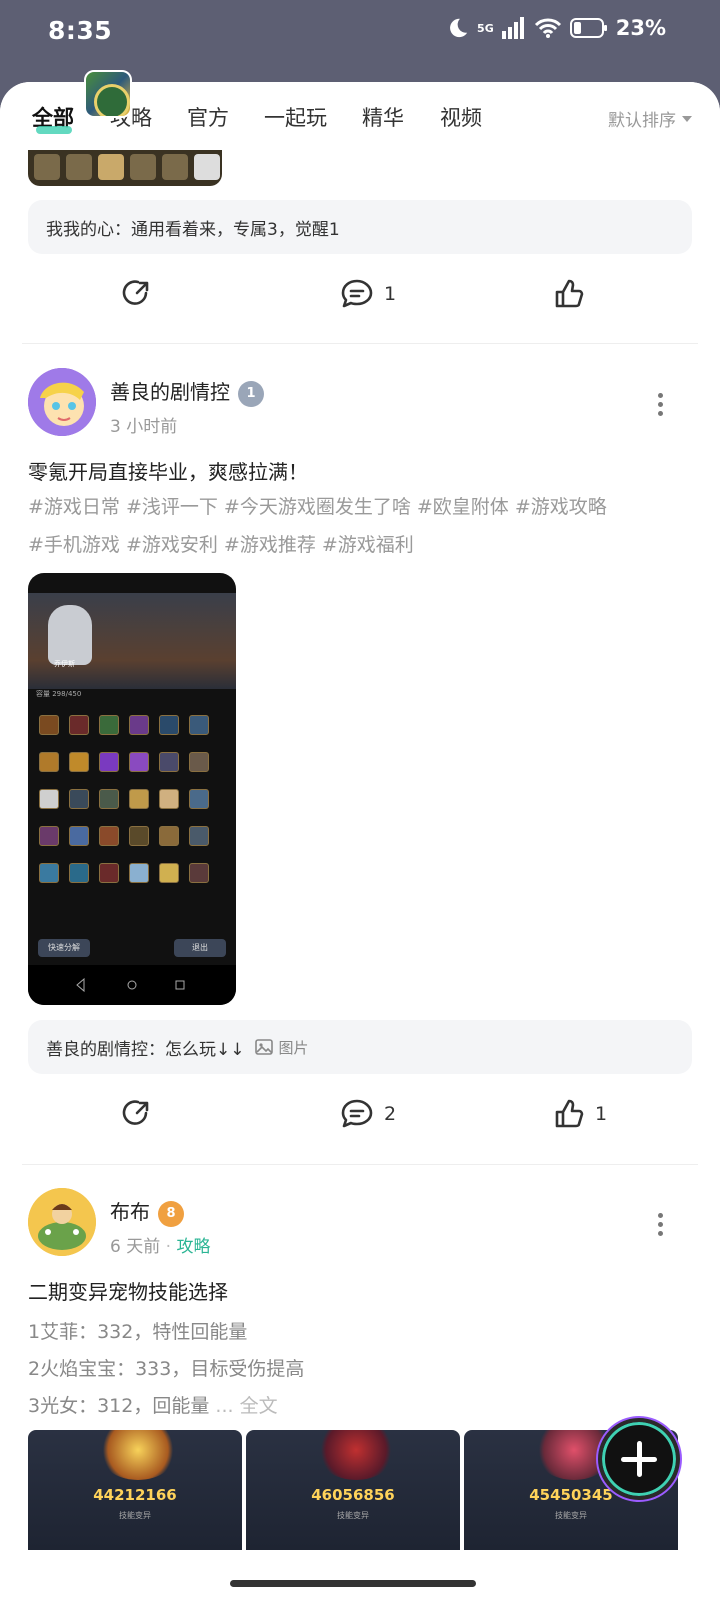 The height and width of the screenshot is (1600, 720). Describe the element at coordinates (130, 1212) in the screenshot. I see `username: 布布` at that location.